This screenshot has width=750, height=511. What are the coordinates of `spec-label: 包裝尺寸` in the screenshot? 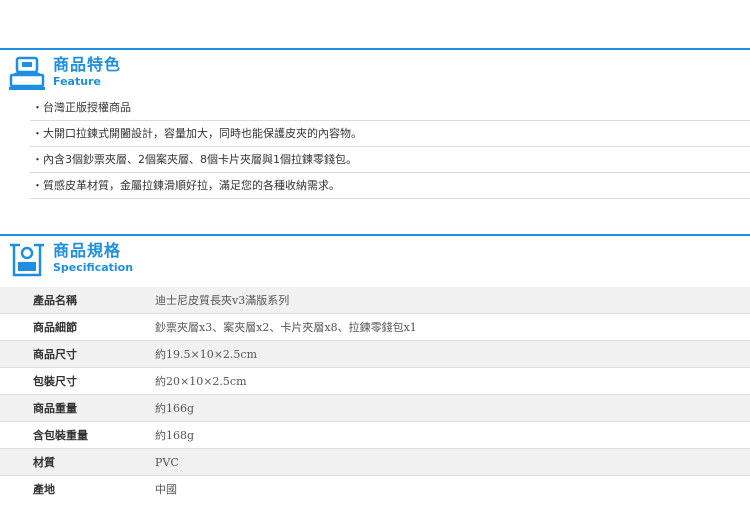 It's located at (77, 381).